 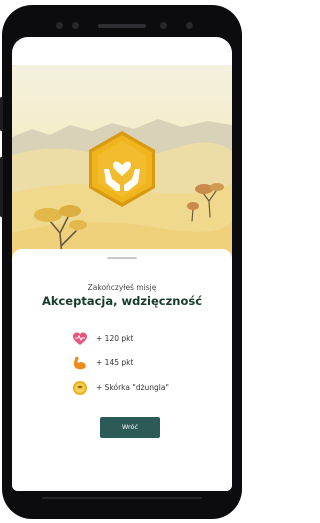 What do you see at coordinates (115, 362) in the screenshot?
I see `reward-text: + 145 pkt` at bounding box center [115, 362].